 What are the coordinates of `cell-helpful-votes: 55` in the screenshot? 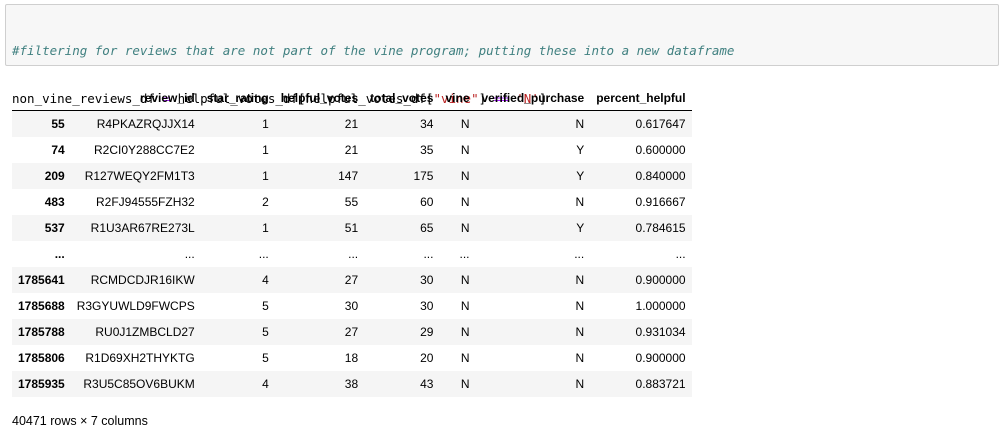 It's located at (351, 202).